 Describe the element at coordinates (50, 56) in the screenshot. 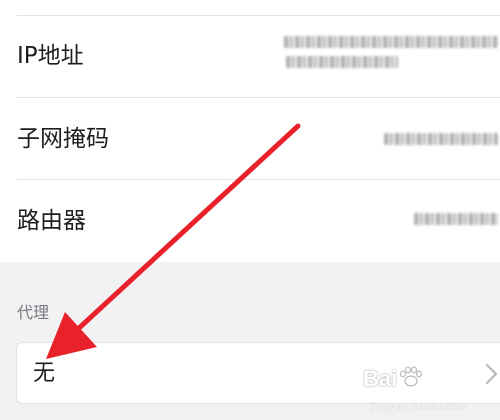

I see `ip-address-label: IP地址` at that location.